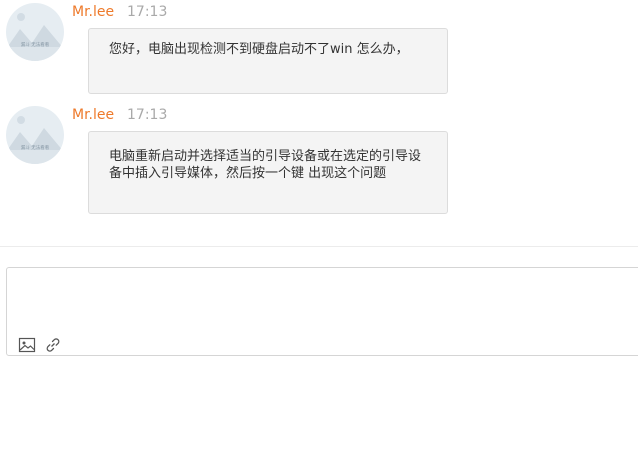 The image size is (638, 466). I want to click on link-icon, so click(53, 345).